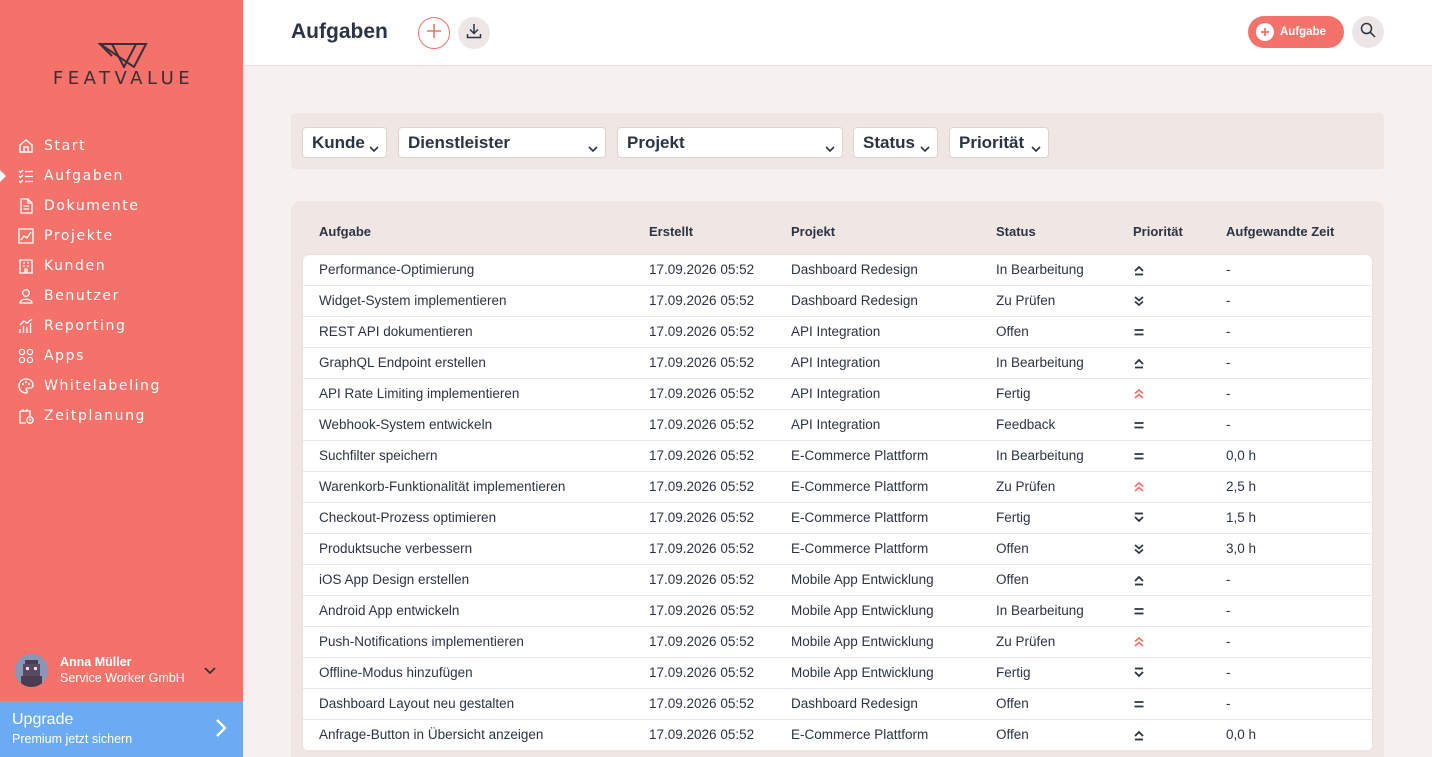  Describe the element at coordinates (671, 231) in the screenshot. I see `column-header-erstellt: Erstellt` at that location.